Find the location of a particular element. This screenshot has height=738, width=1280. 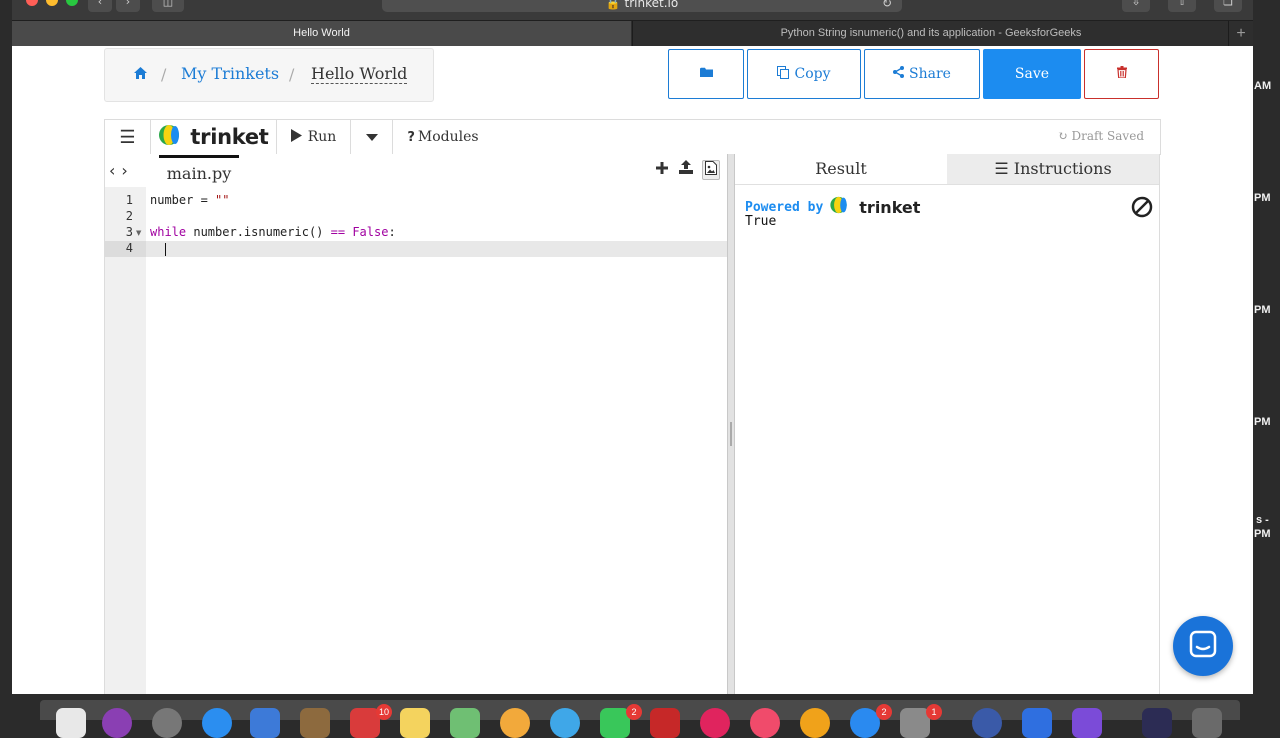

code-line-1: number = "" is located at coordinates (189, 200).